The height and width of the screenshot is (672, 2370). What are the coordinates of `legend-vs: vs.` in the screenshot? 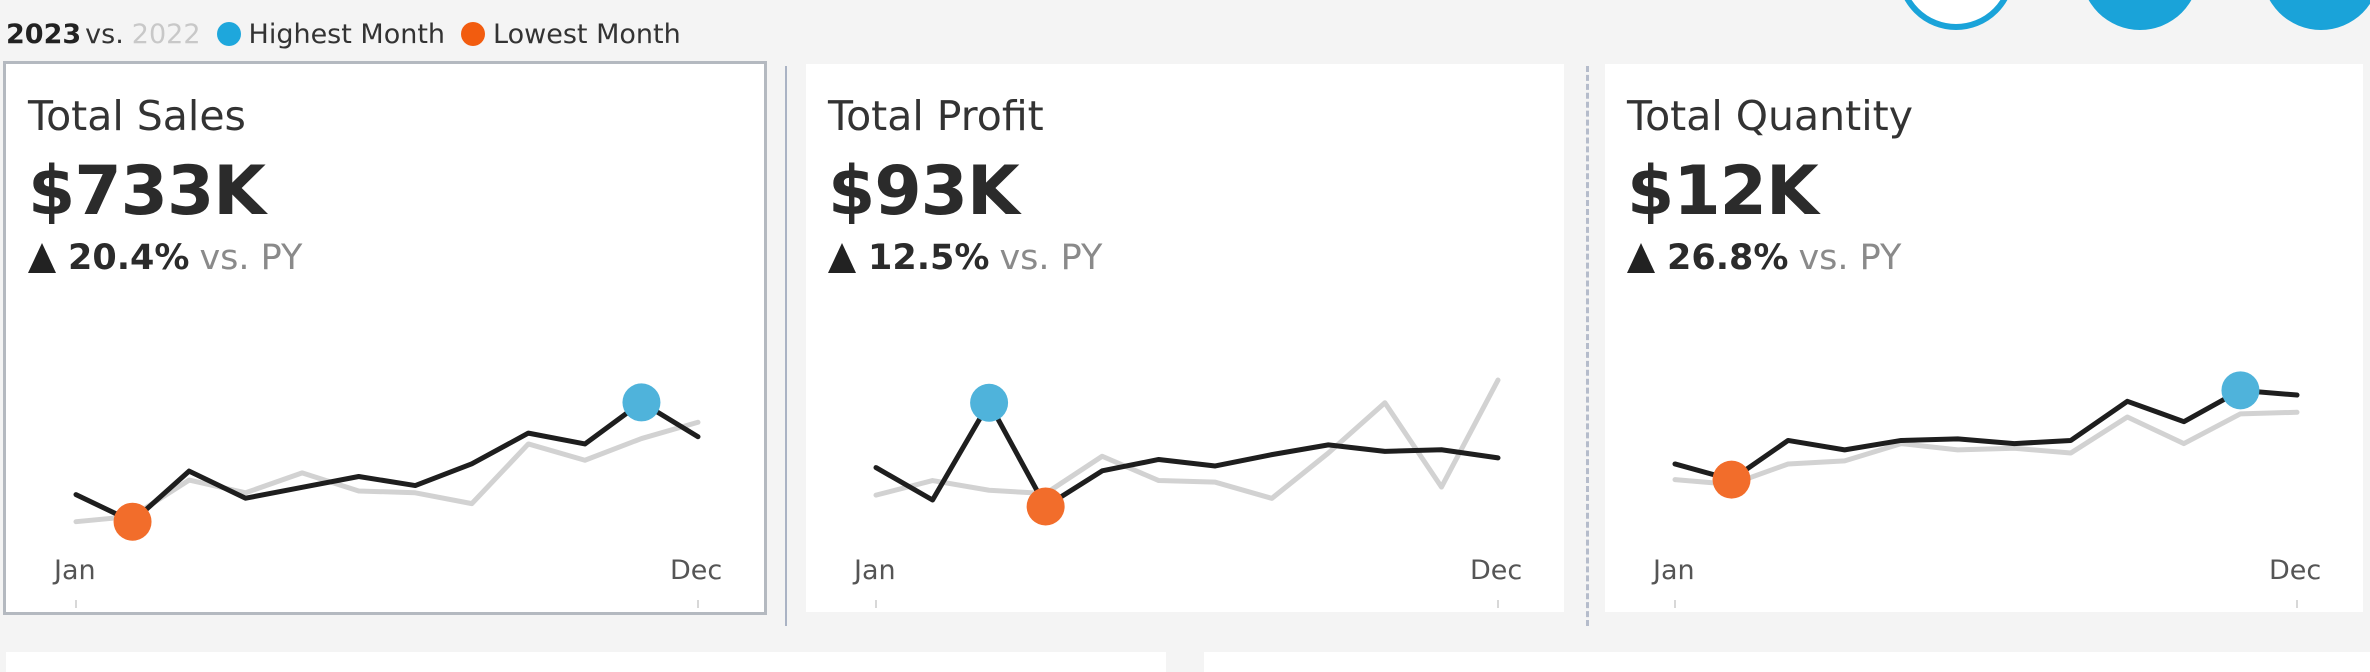 It's located at (104, 34).